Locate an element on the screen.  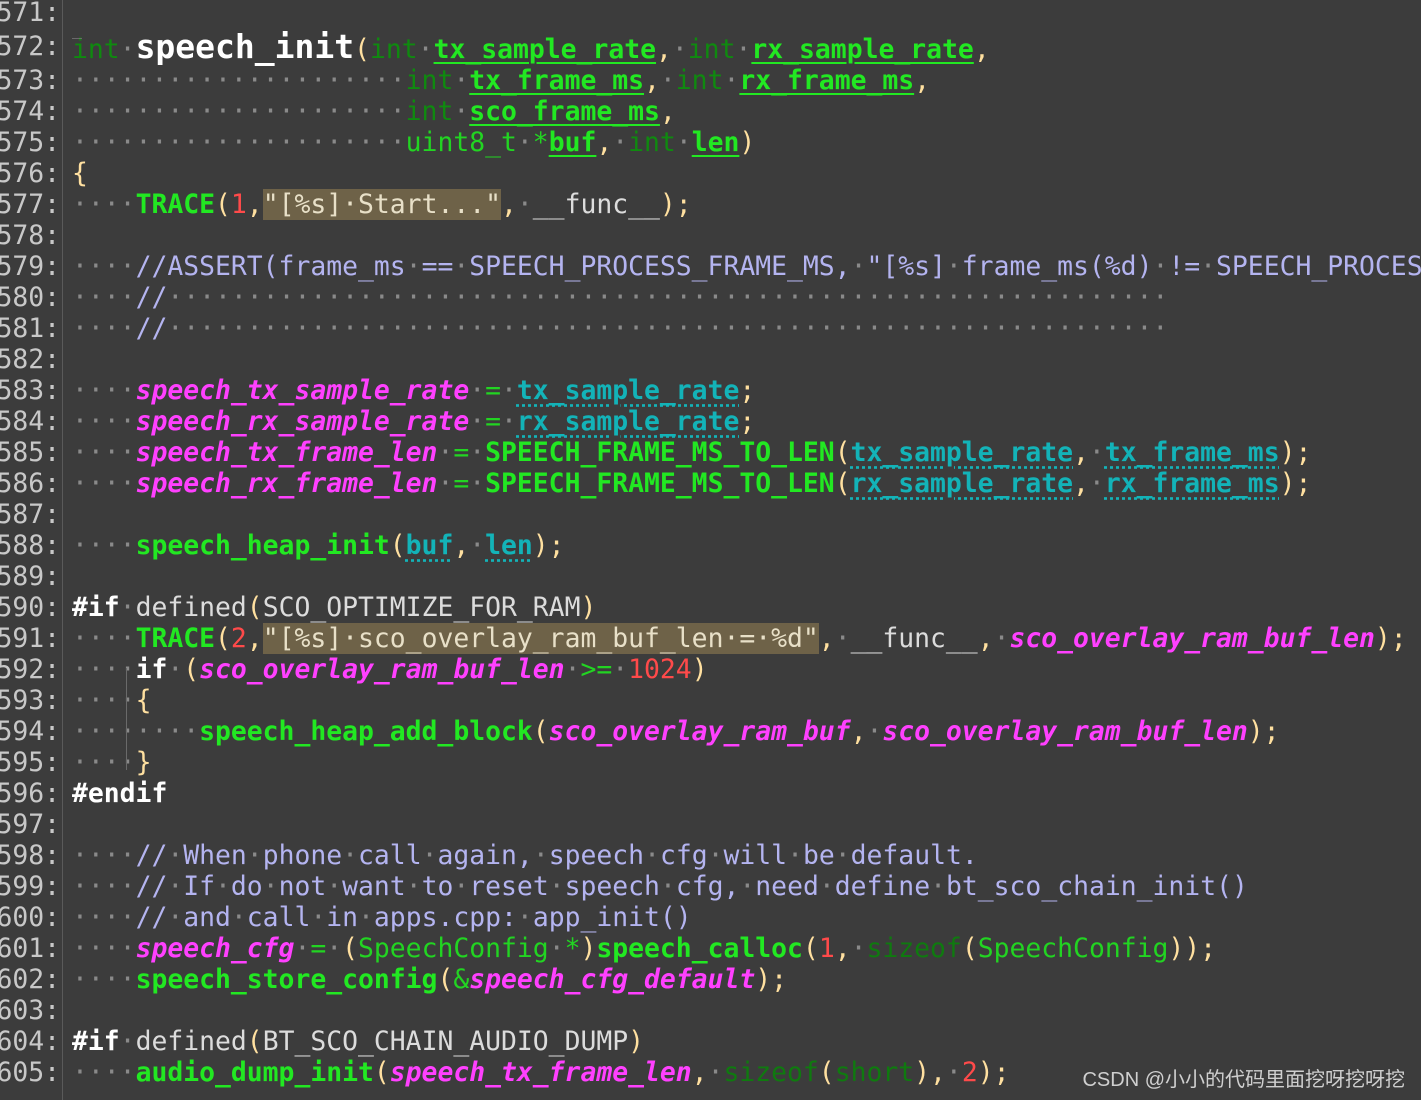
token-ws: ····················· is located at coordinates (239, 80).